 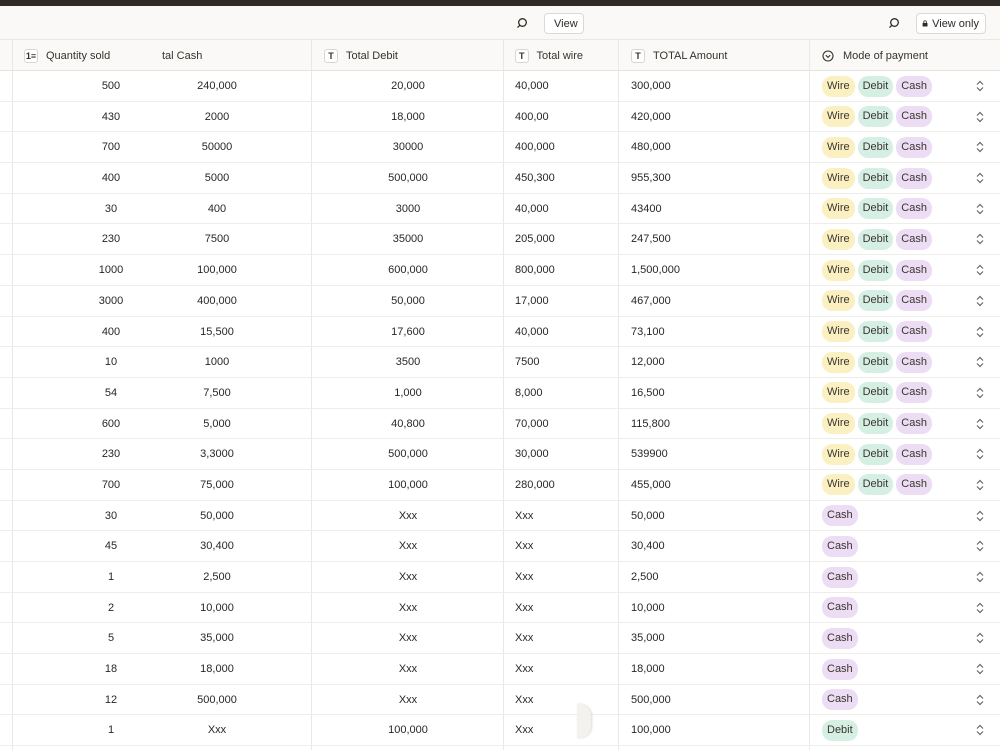 What do you see at coordinates (408, 332) in the screenshot?
I see `debit-cell: 17,600` at bounding box center [408, 332].